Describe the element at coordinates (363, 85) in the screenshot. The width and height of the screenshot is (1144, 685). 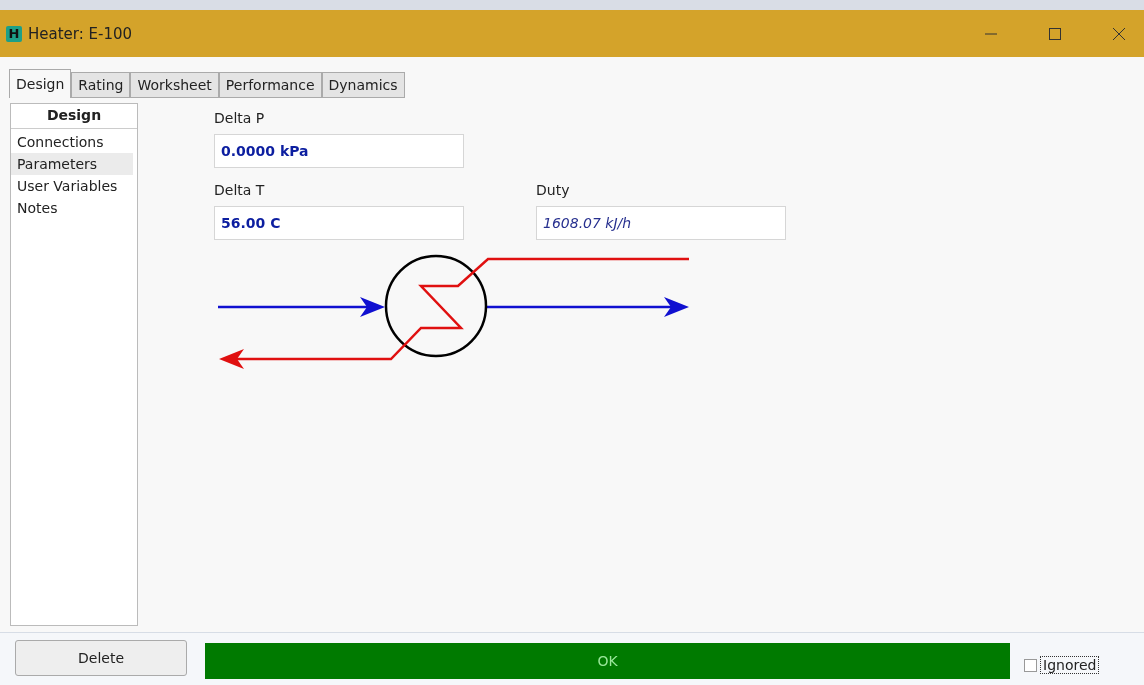
I see `tab: Dynamics` at that location.